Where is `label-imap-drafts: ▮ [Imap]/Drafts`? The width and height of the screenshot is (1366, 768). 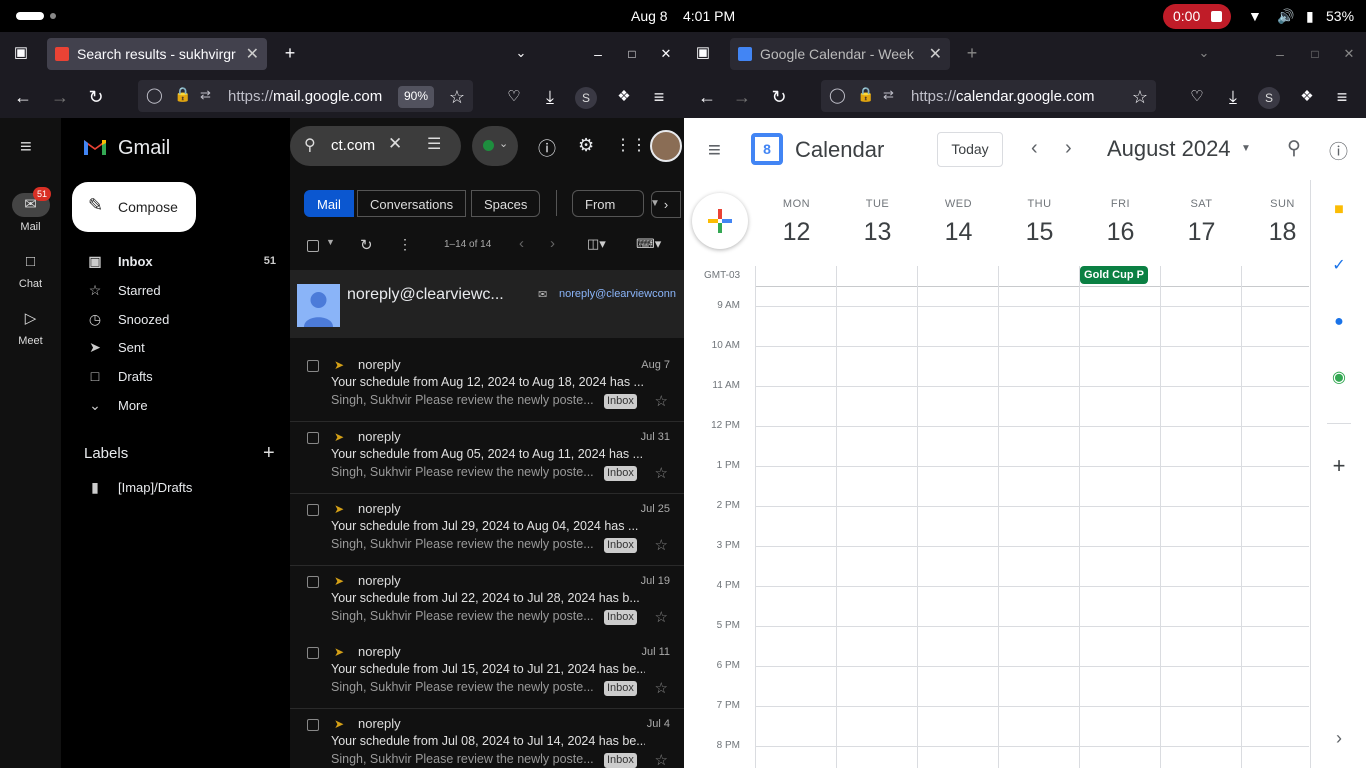
label-imap-drafts: ▮ [Imap]/Drafts is located at coordinates (175, 488).